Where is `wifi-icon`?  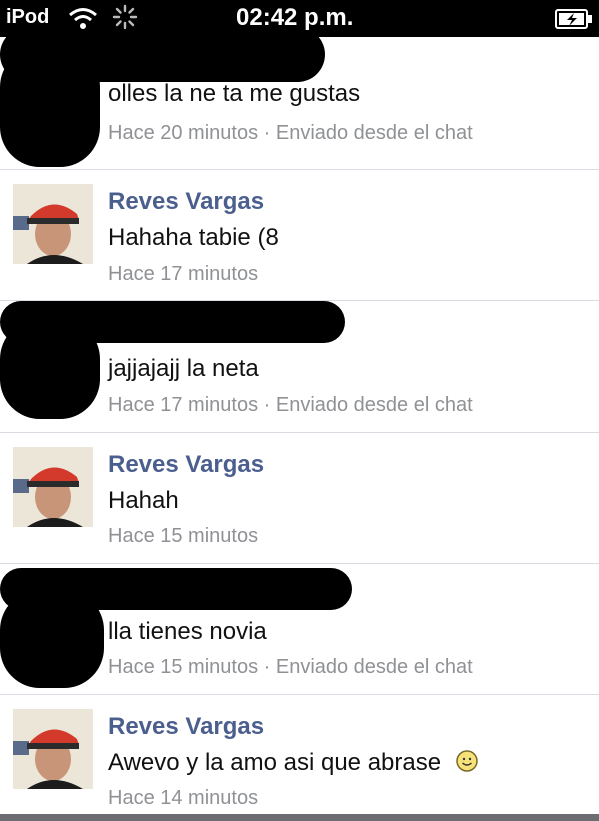 wifi-icon is located at coordinates (83, 18).